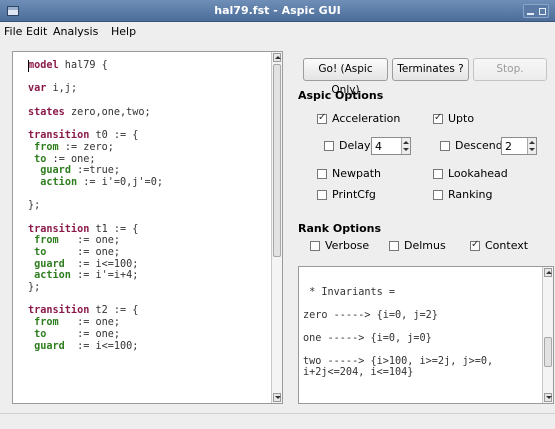 This screenshot has width=555, height=429. I want to click on code-token: t0 := {, so click(114, 136).